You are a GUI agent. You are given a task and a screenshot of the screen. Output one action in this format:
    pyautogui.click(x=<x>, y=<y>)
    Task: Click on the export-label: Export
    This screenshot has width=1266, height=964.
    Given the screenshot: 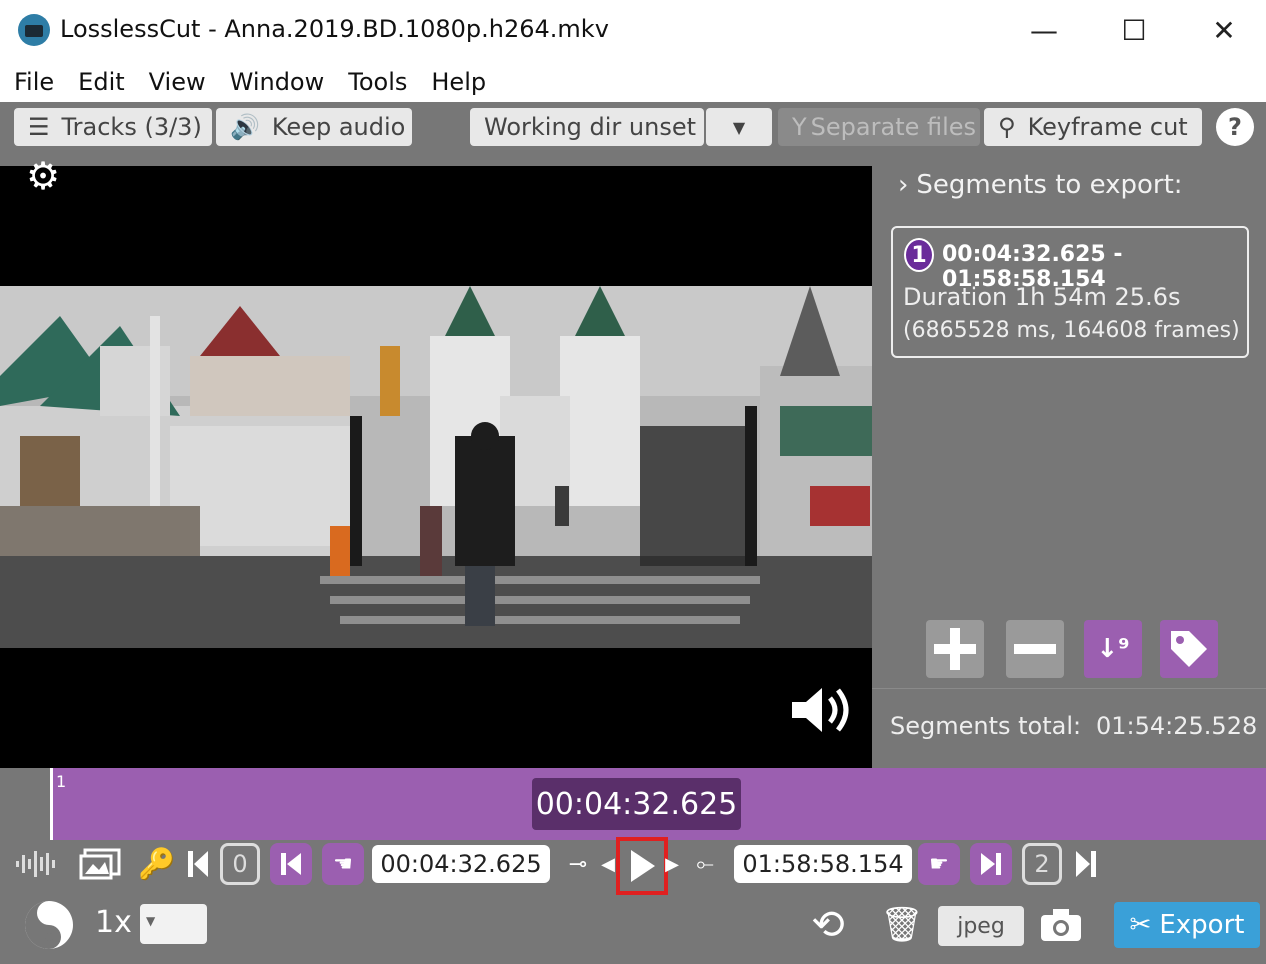 What is the action you would take?
    pyautogui.click(x=1202, y=925)
    